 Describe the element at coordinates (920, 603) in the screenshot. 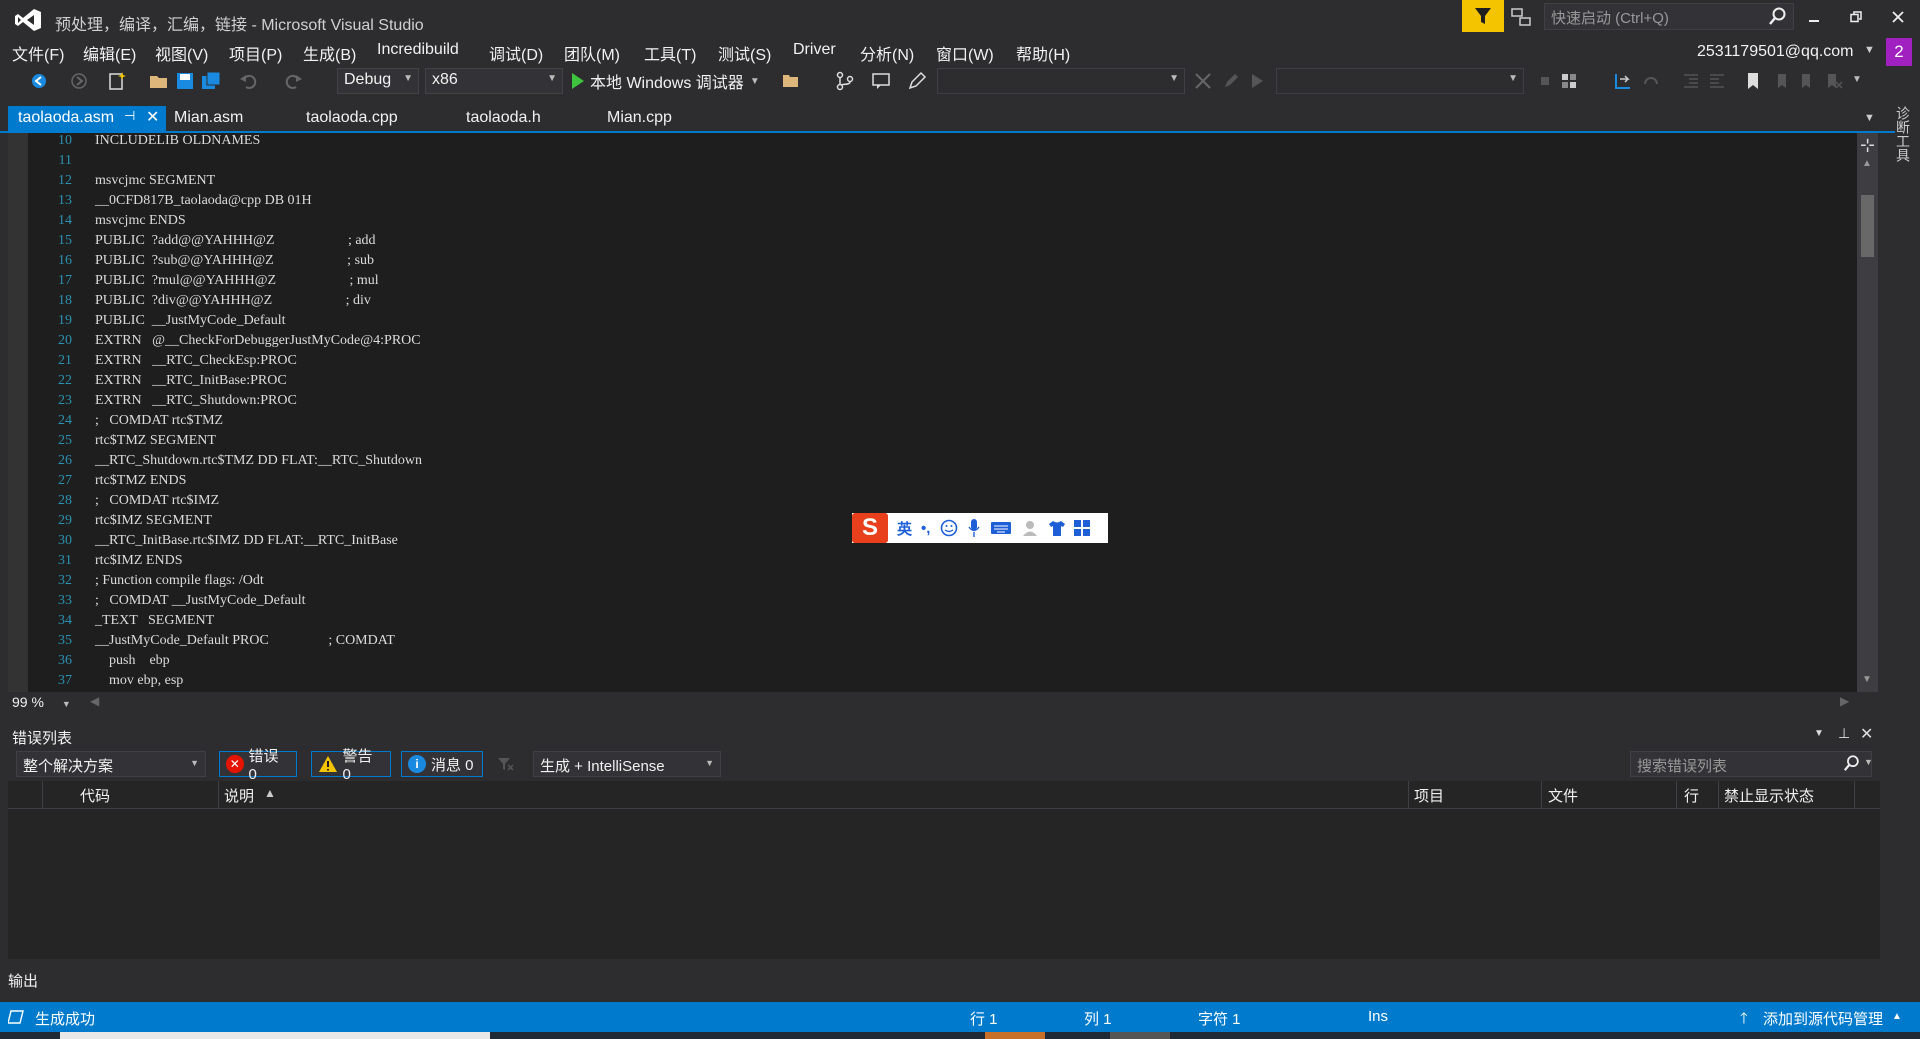

I see `code-line: 33 ; COMDAT __JustMyCode_Default` at that location.